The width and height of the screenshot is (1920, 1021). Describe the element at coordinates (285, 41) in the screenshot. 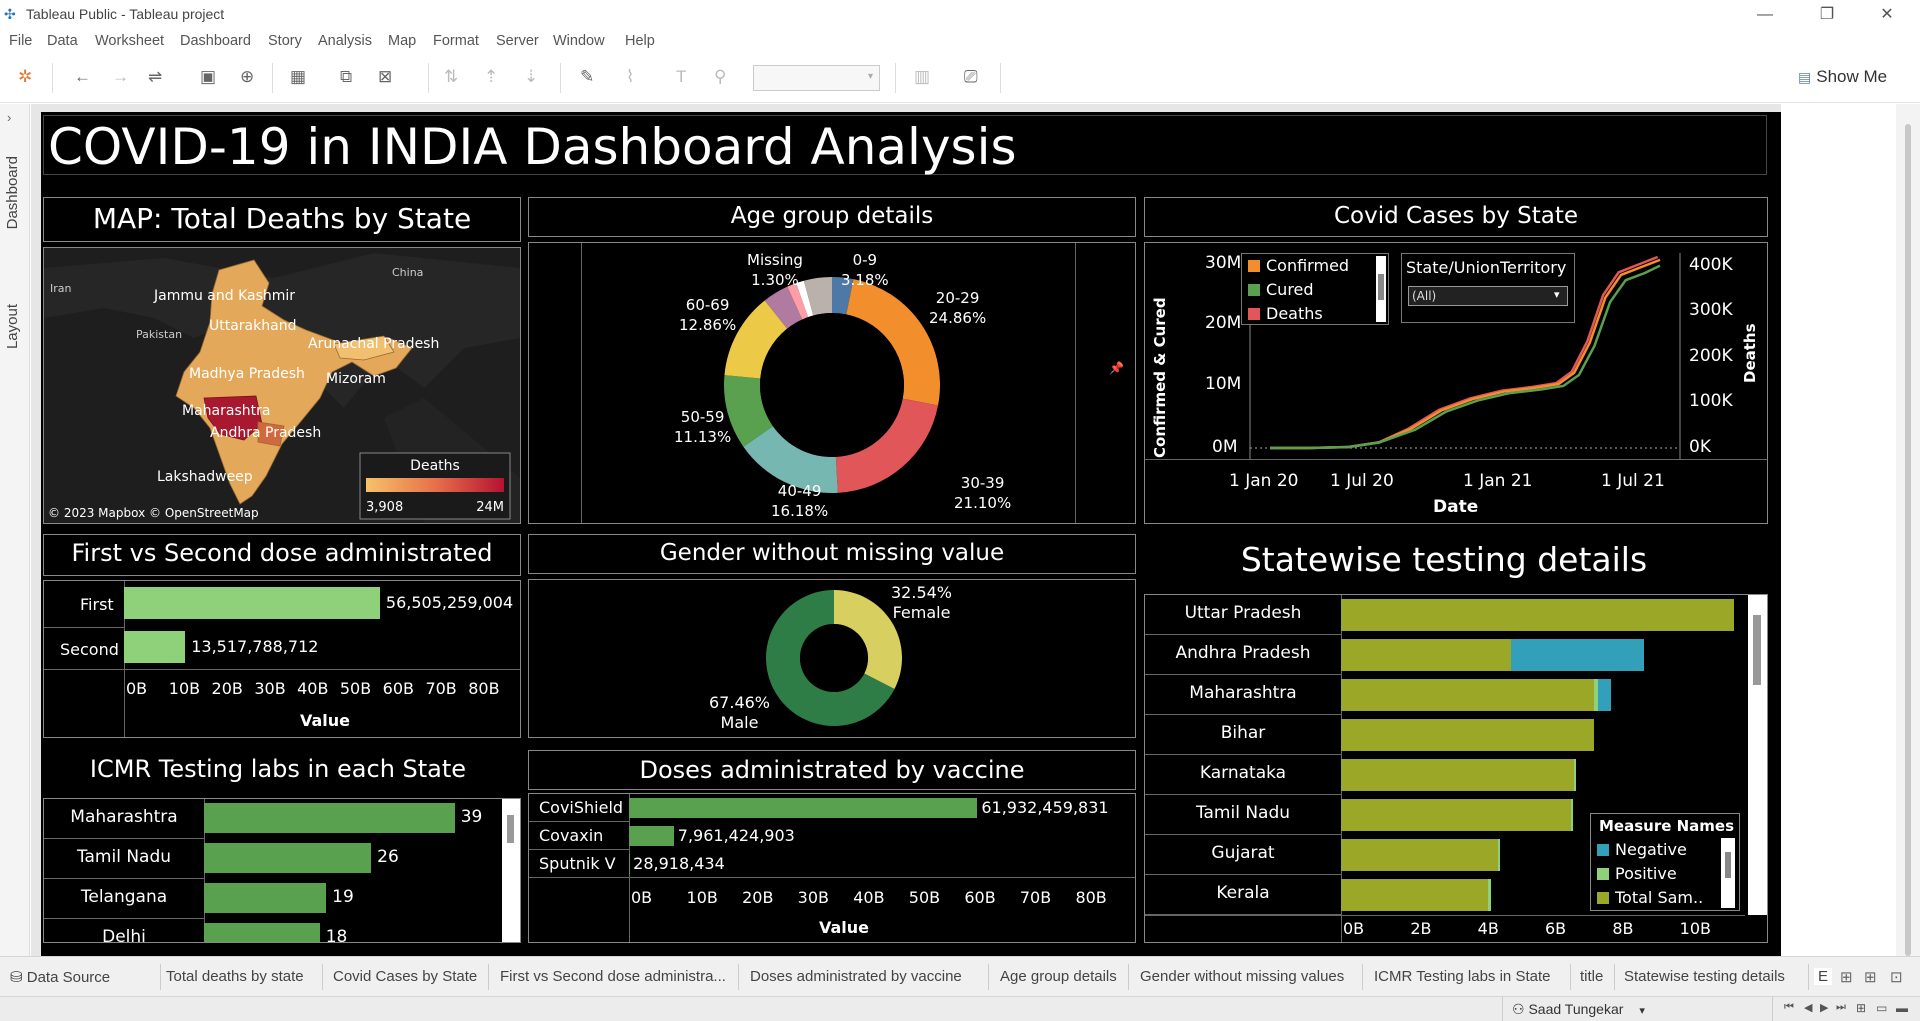

I see `menu-story: Story` at that location.